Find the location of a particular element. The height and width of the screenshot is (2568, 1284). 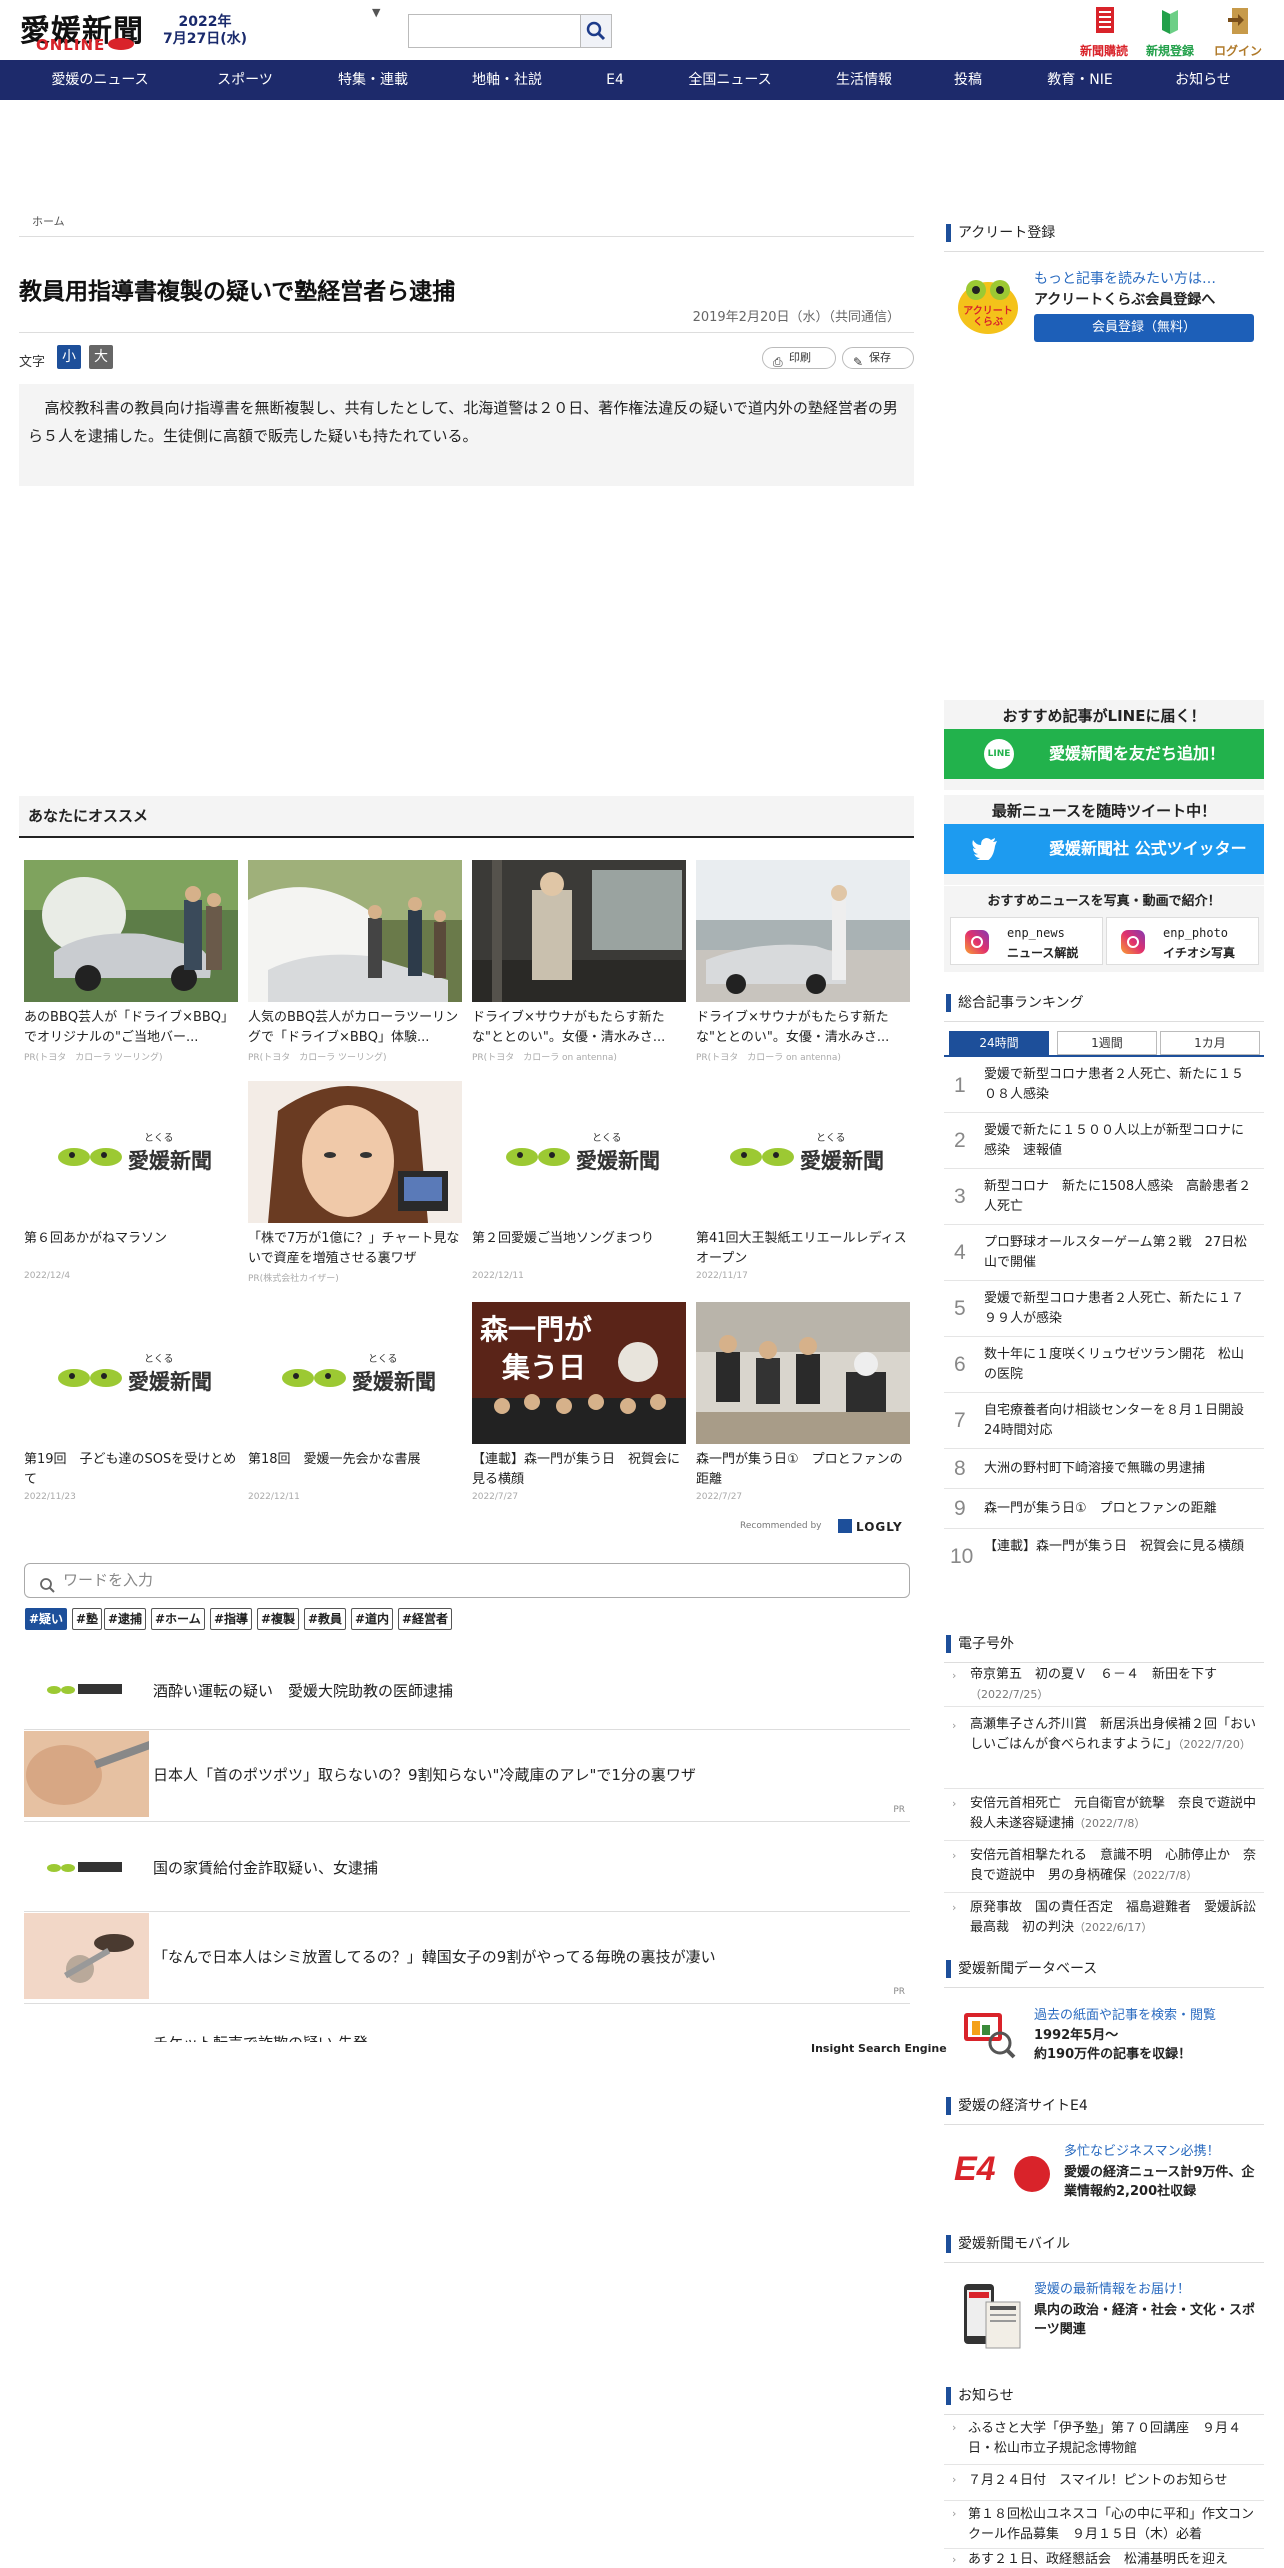

nav-item-life: 生活情報 is located at coordinates (864, 80).